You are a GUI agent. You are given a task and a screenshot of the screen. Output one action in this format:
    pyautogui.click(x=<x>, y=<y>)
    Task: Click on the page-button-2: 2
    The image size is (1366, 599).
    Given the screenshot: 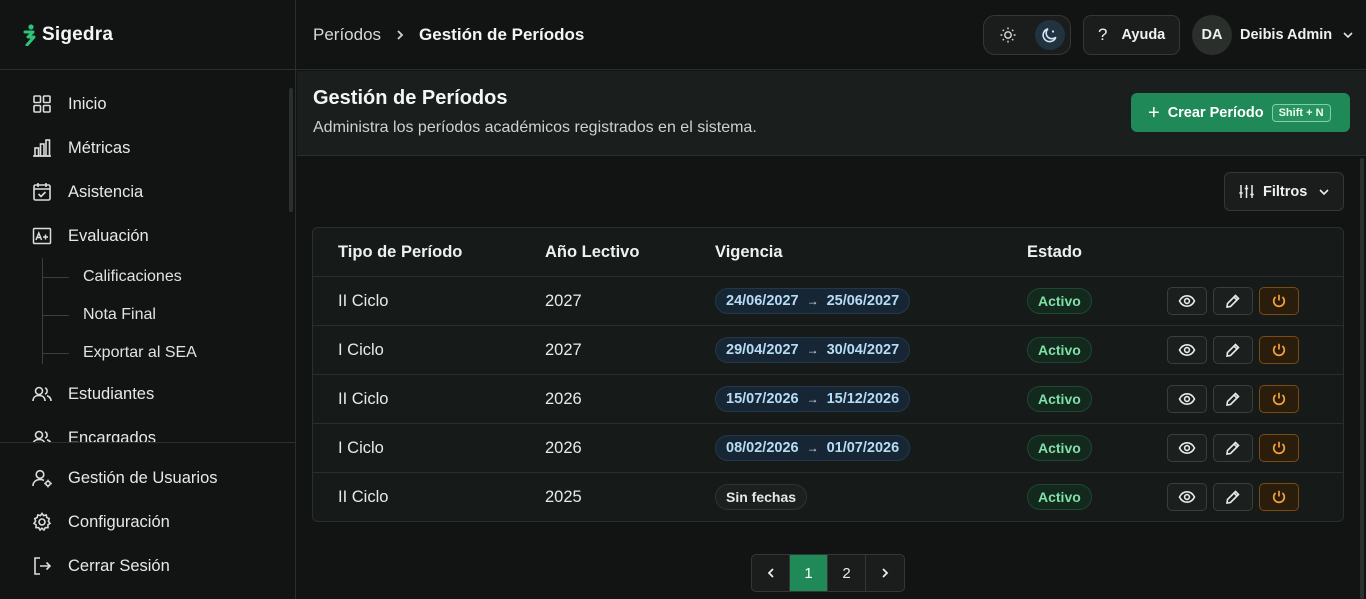 What is the action you would take?
    pyautogui.click(x=847, y=573)
    